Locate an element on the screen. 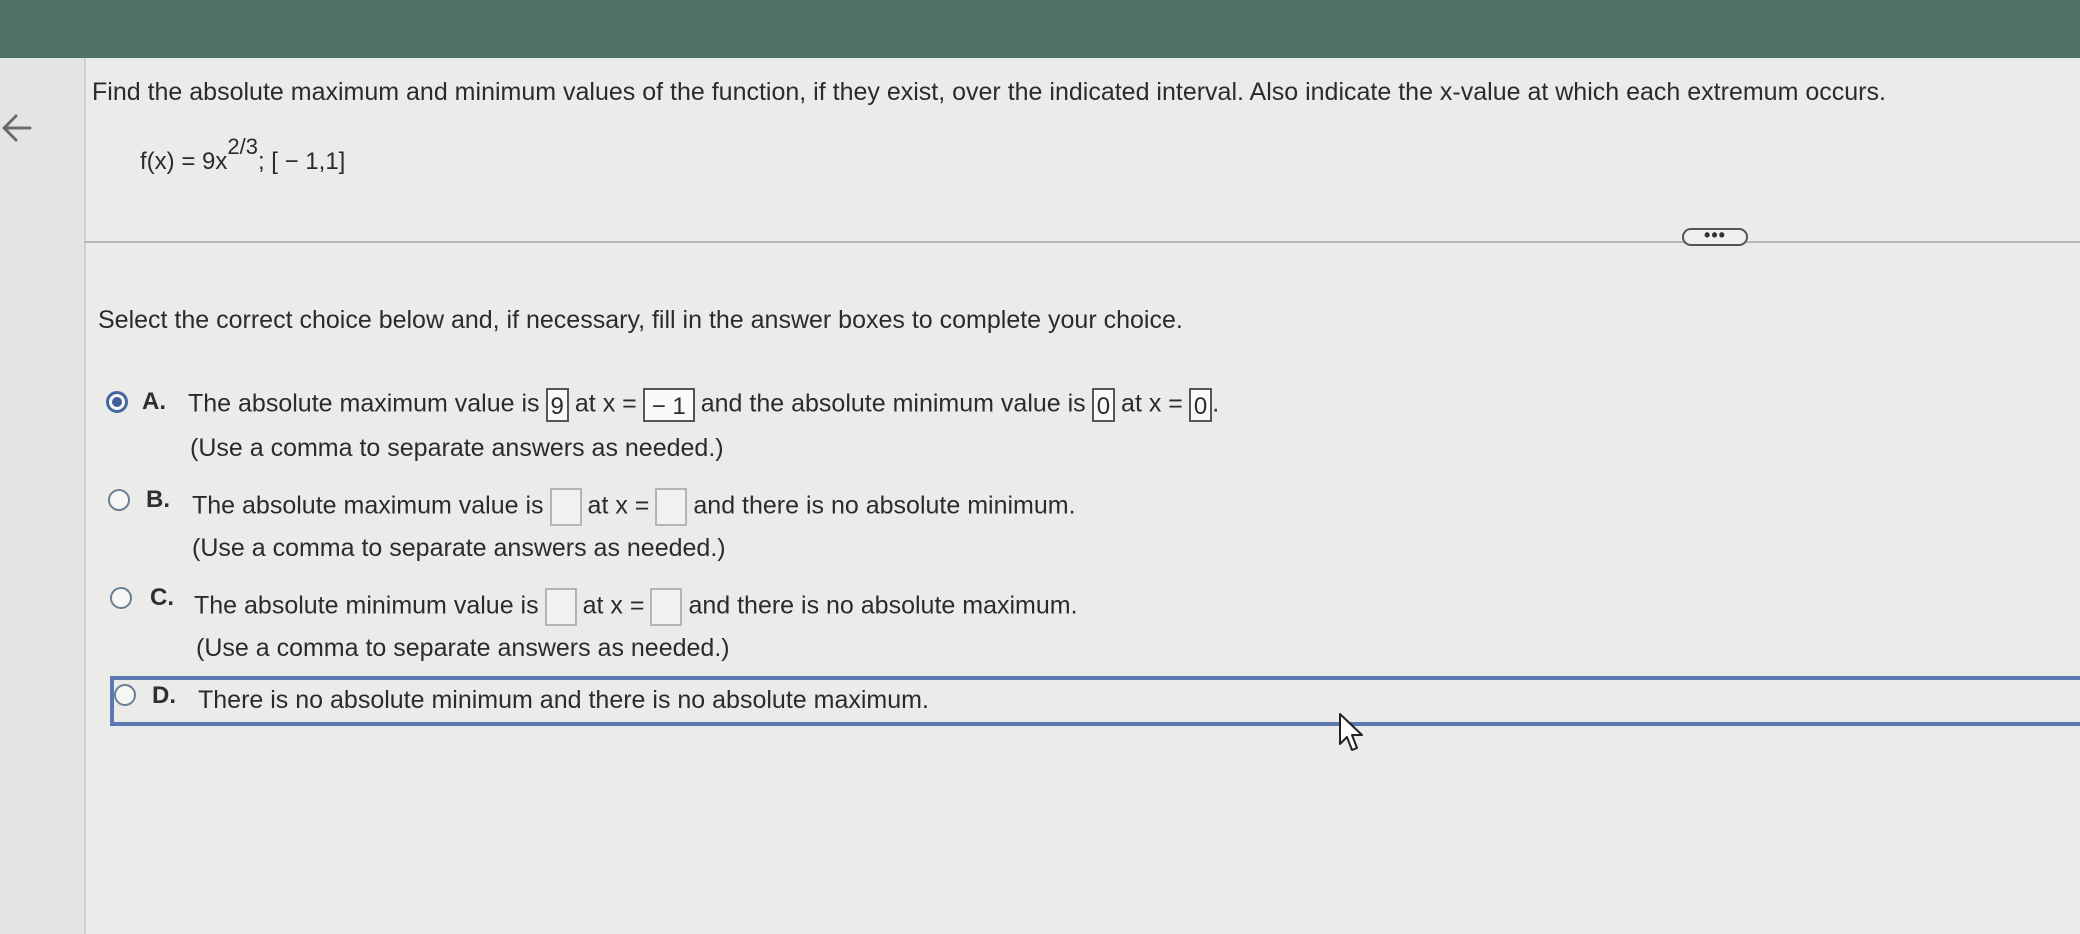 The width and height of the screenshot is (2080, 934). choice-a-radio is located at coordinates (117, 402).